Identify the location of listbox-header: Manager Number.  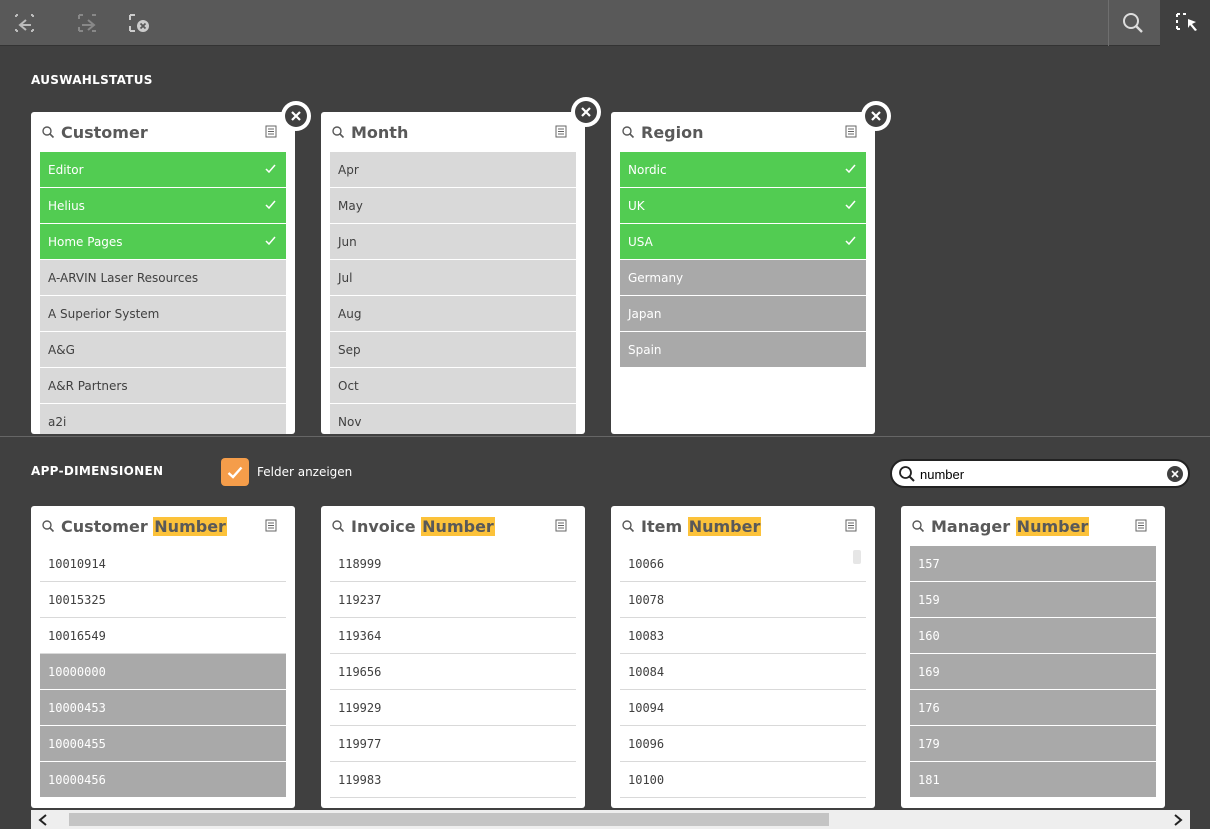
(1033, 526).